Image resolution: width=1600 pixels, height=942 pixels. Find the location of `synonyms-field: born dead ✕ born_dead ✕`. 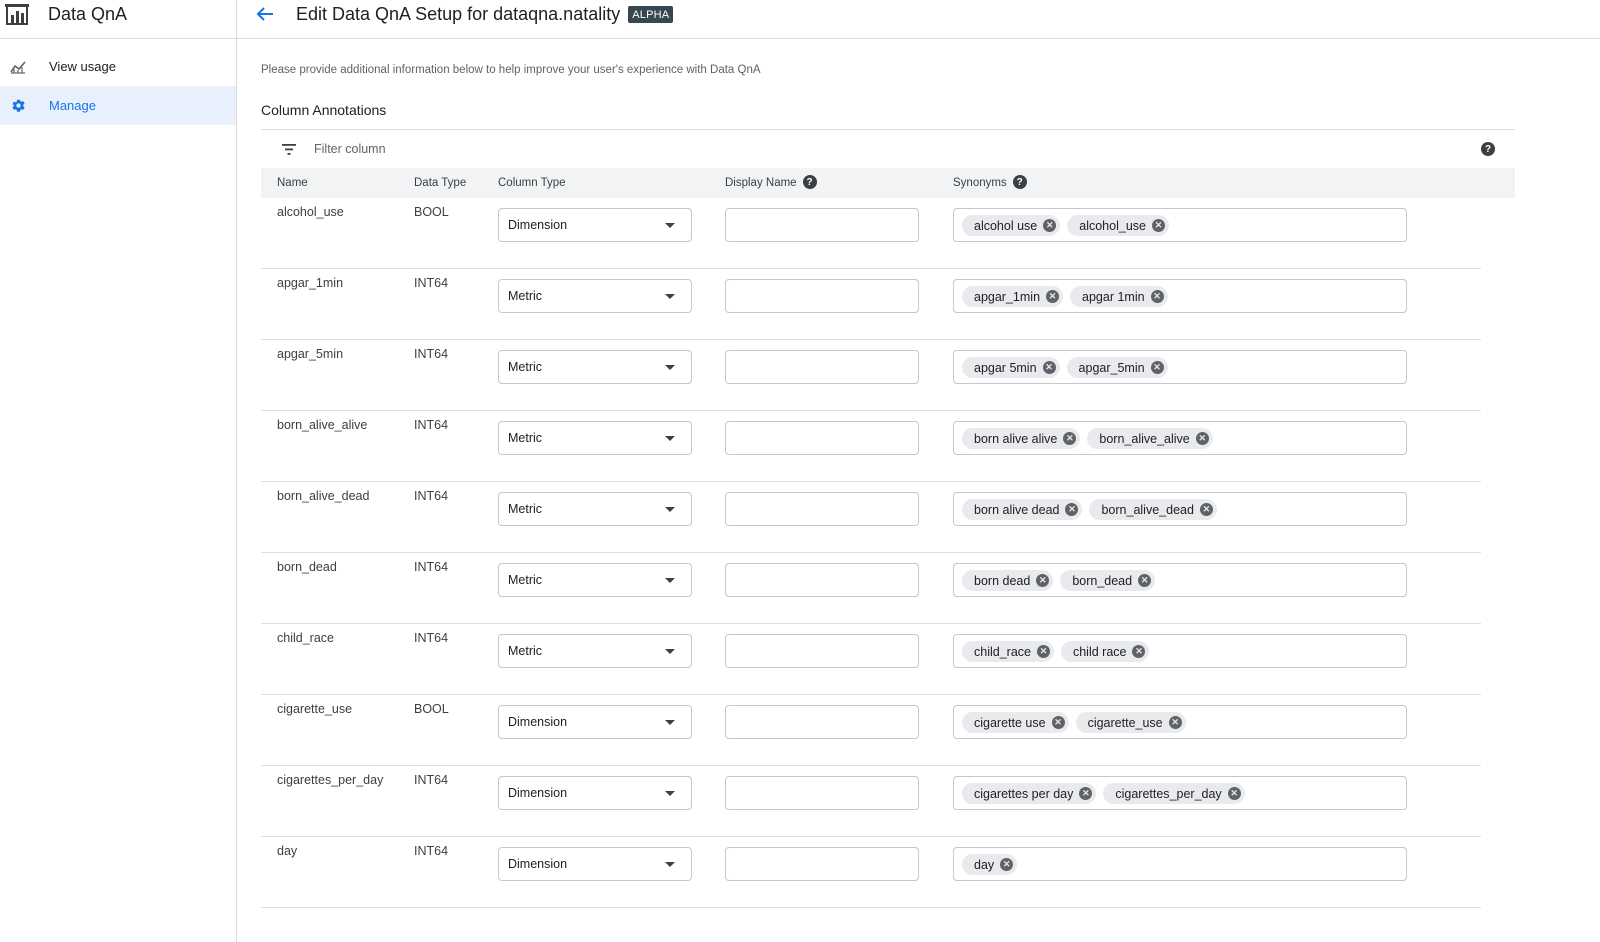

synonyms-field: born dead ✕ born_dead ✕ is located at coordinates (1180, 580).